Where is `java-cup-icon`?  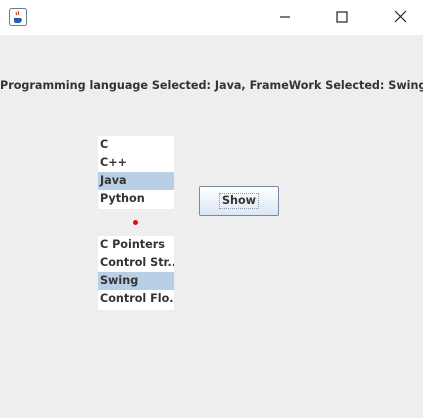 java-cup-icon is located at coordinates (18, 17).